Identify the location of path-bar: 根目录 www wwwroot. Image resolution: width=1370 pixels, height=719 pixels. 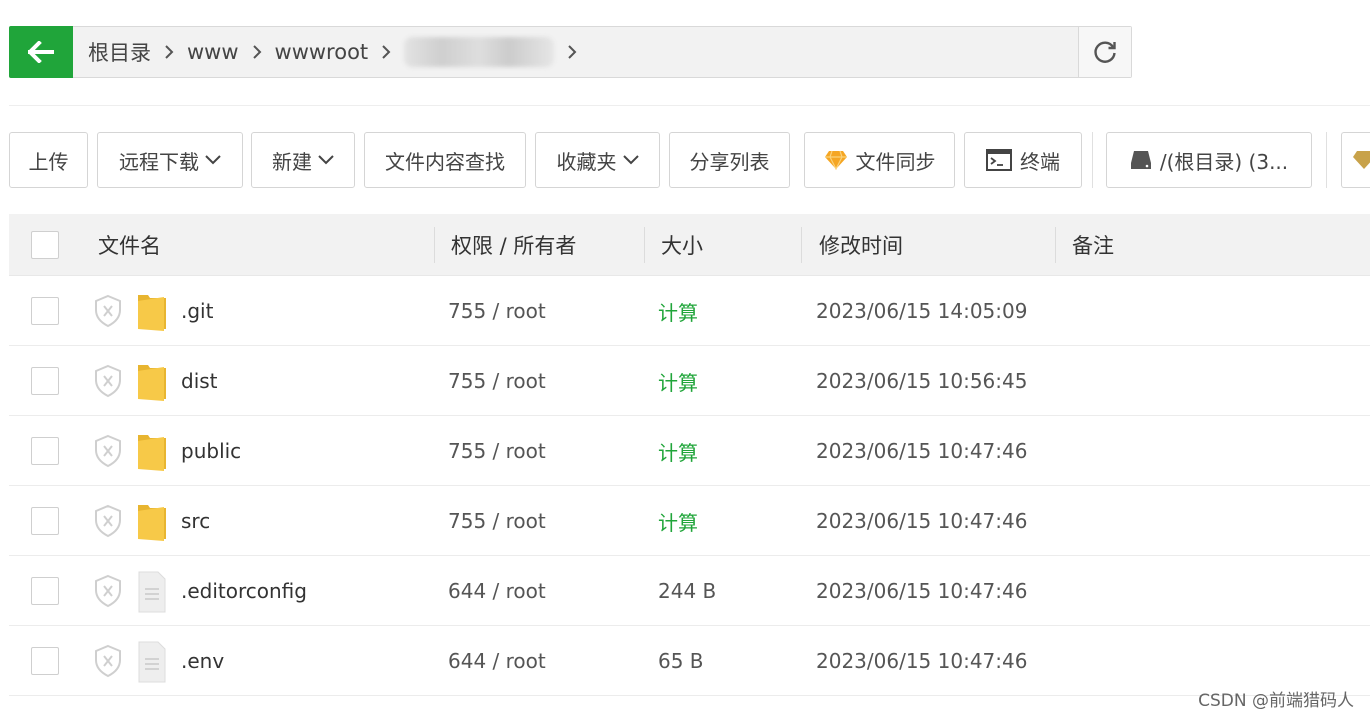
(570, 52).